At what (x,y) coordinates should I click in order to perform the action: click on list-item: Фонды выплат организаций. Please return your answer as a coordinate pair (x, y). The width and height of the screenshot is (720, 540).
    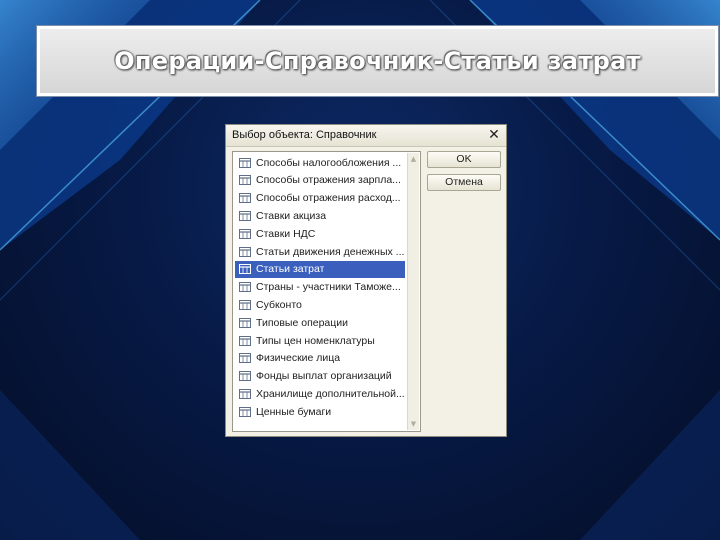
    Looking at the image, I should click on (320, 376).